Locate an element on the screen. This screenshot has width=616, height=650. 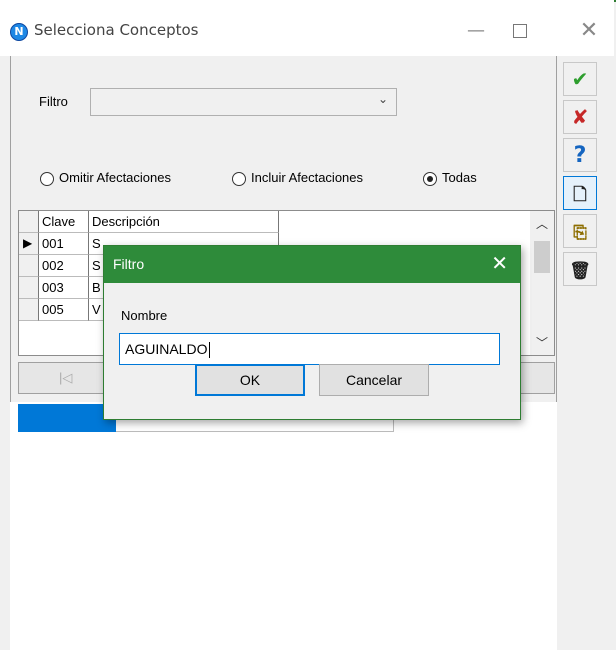
dialog-close-button: ✕ is located at coordinates (499, 263).